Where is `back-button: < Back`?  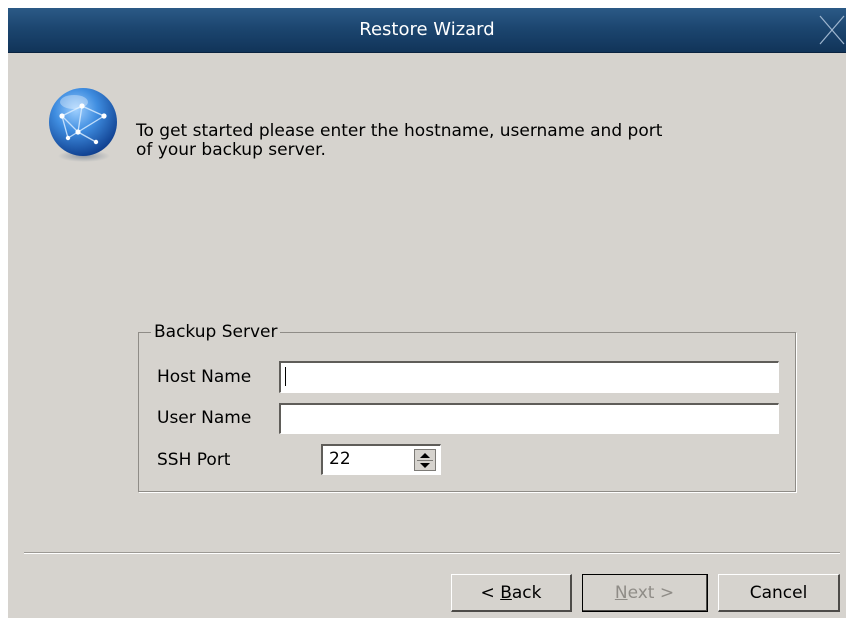 back-button: < Back is located at coordinates (511, 593).